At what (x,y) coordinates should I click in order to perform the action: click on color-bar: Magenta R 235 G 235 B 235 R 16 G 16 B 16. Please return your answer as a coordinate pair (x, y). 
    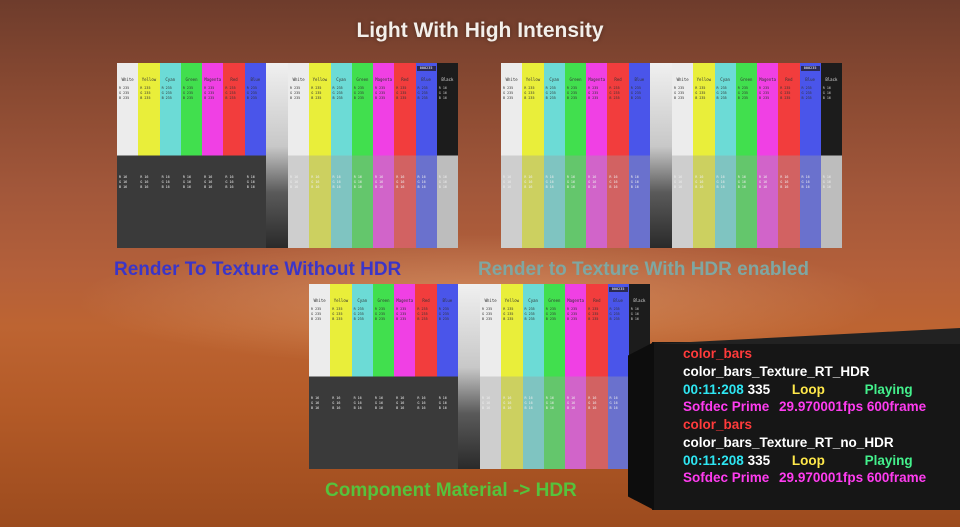
    Looking at the image, I should click on (768, 155).